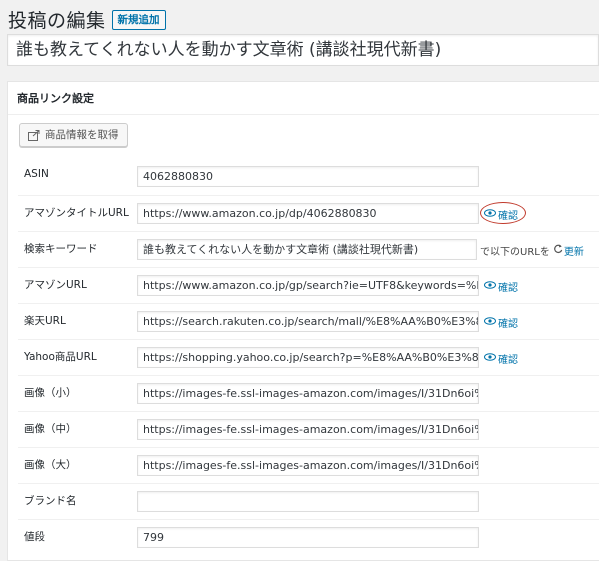 This screenshot has width=599, height=561. I want to click on search-keyword-input: 誰も教えてくれない人を動かす文章術 (講談社現代新書), so click(307, 249).